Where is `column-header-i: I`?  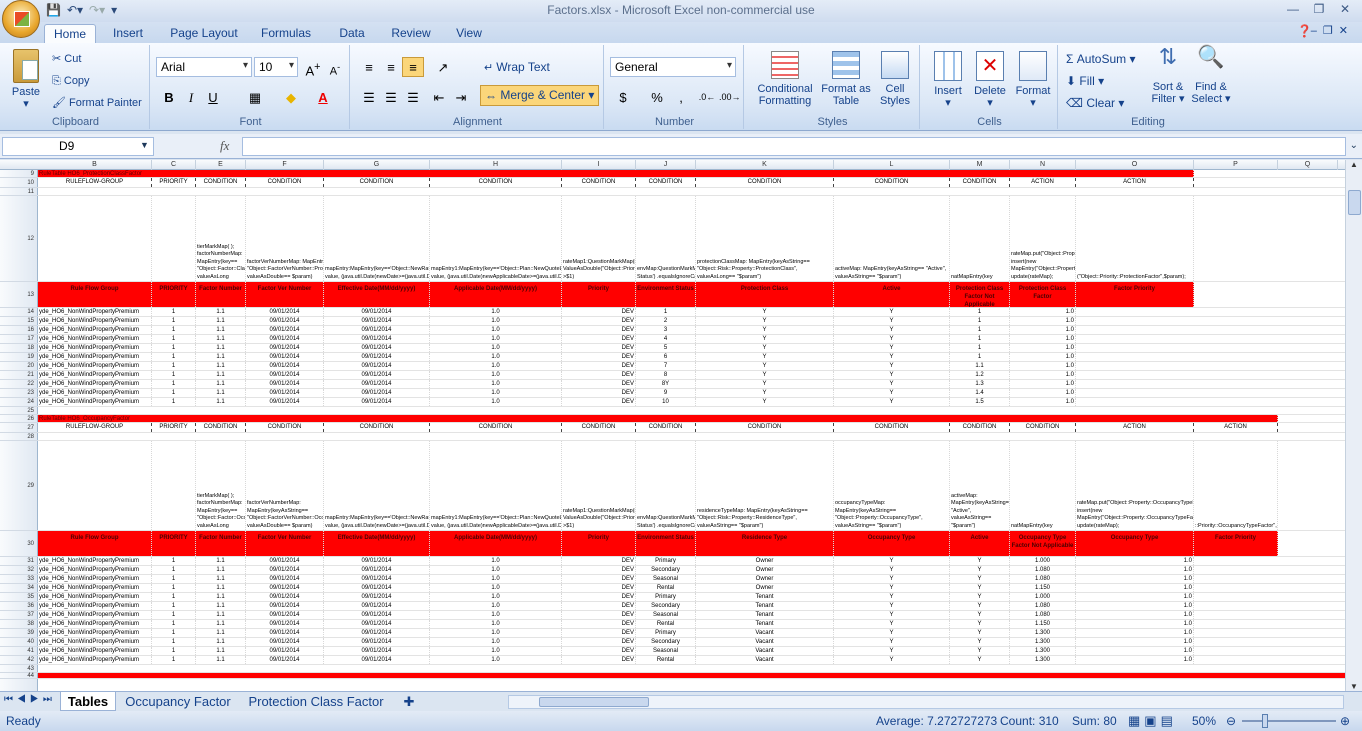 column-header-i: I is located at coordinates (599, 165).